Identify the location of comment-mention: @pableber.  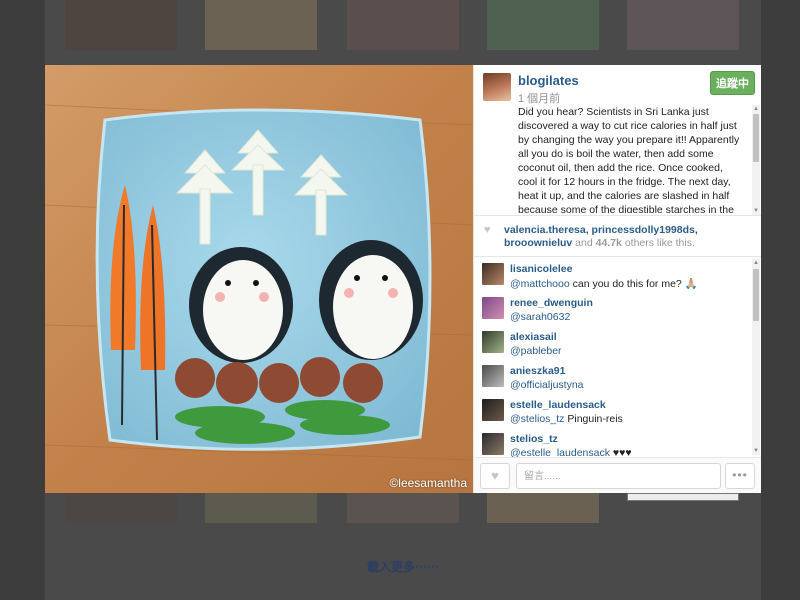
(536, 351).